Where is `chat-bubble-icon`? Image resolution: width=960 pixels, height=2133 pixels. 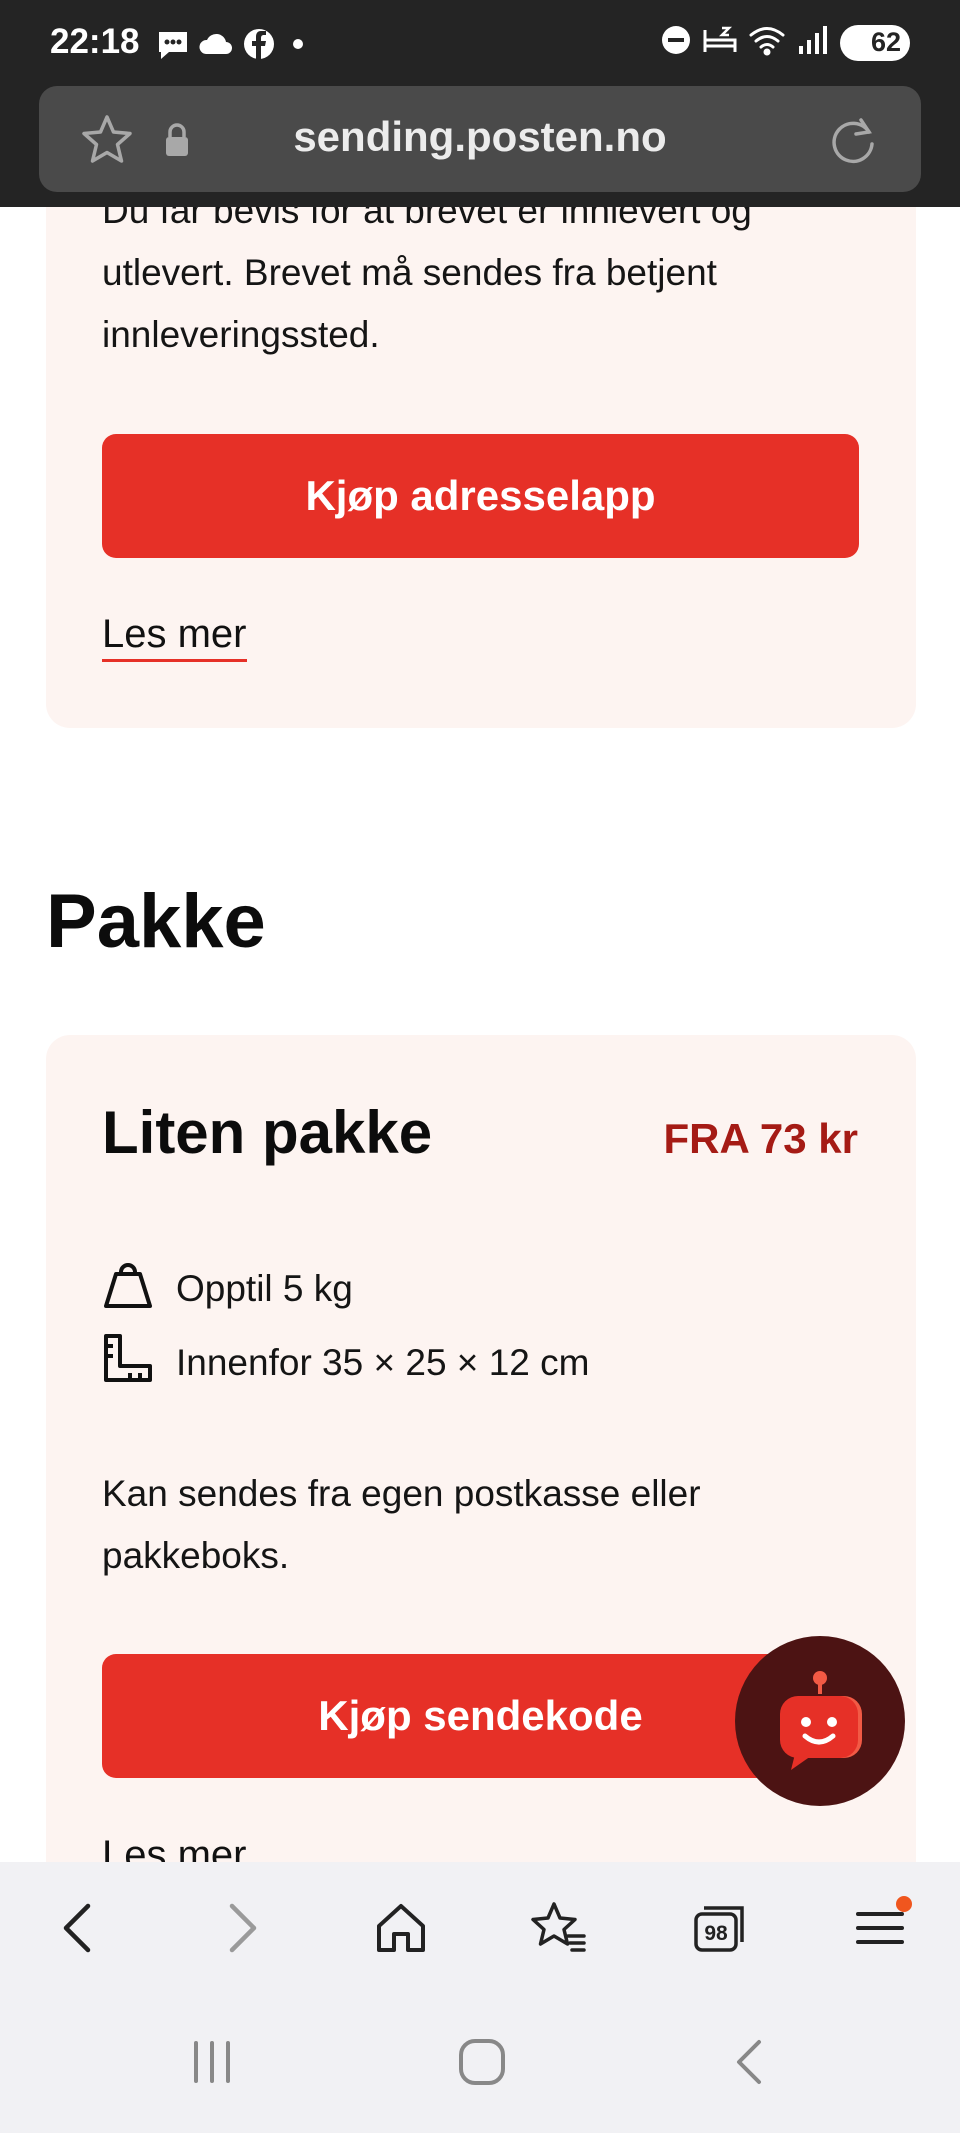 chat-bubble-icon is located at coordinates (173, 46).